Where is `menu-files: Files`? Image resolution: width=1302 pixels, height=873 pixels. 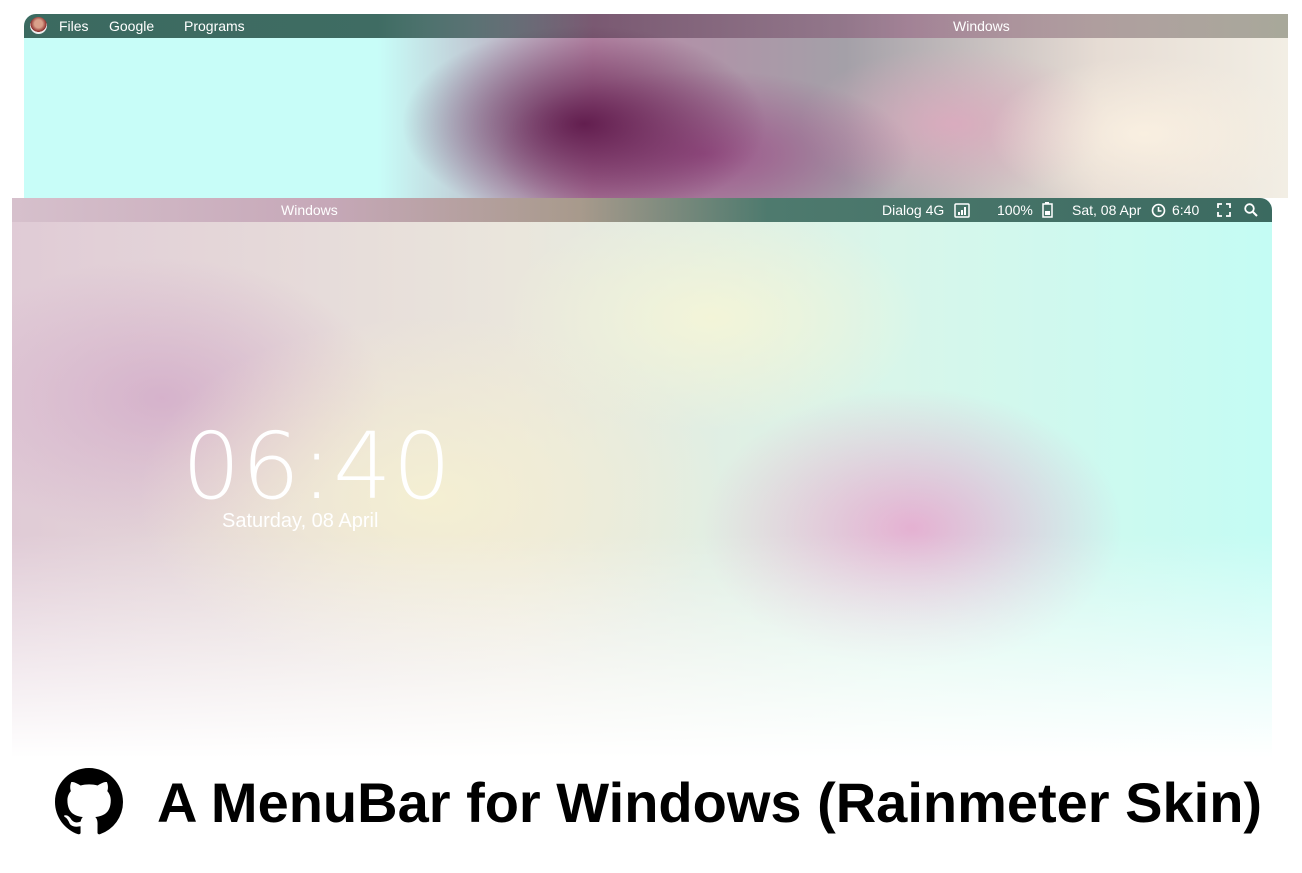 menu-files: Files is located at coordinates (74, 26).